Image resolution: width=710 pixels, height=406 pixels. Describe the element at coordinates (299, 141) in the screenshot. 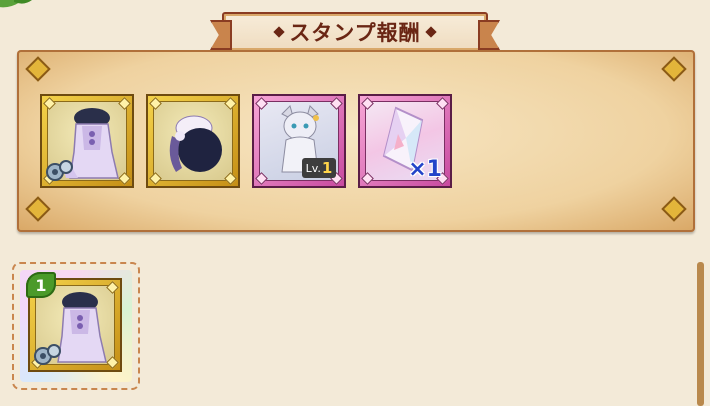

I see `reward-item-character: Lv. 1` at that location.